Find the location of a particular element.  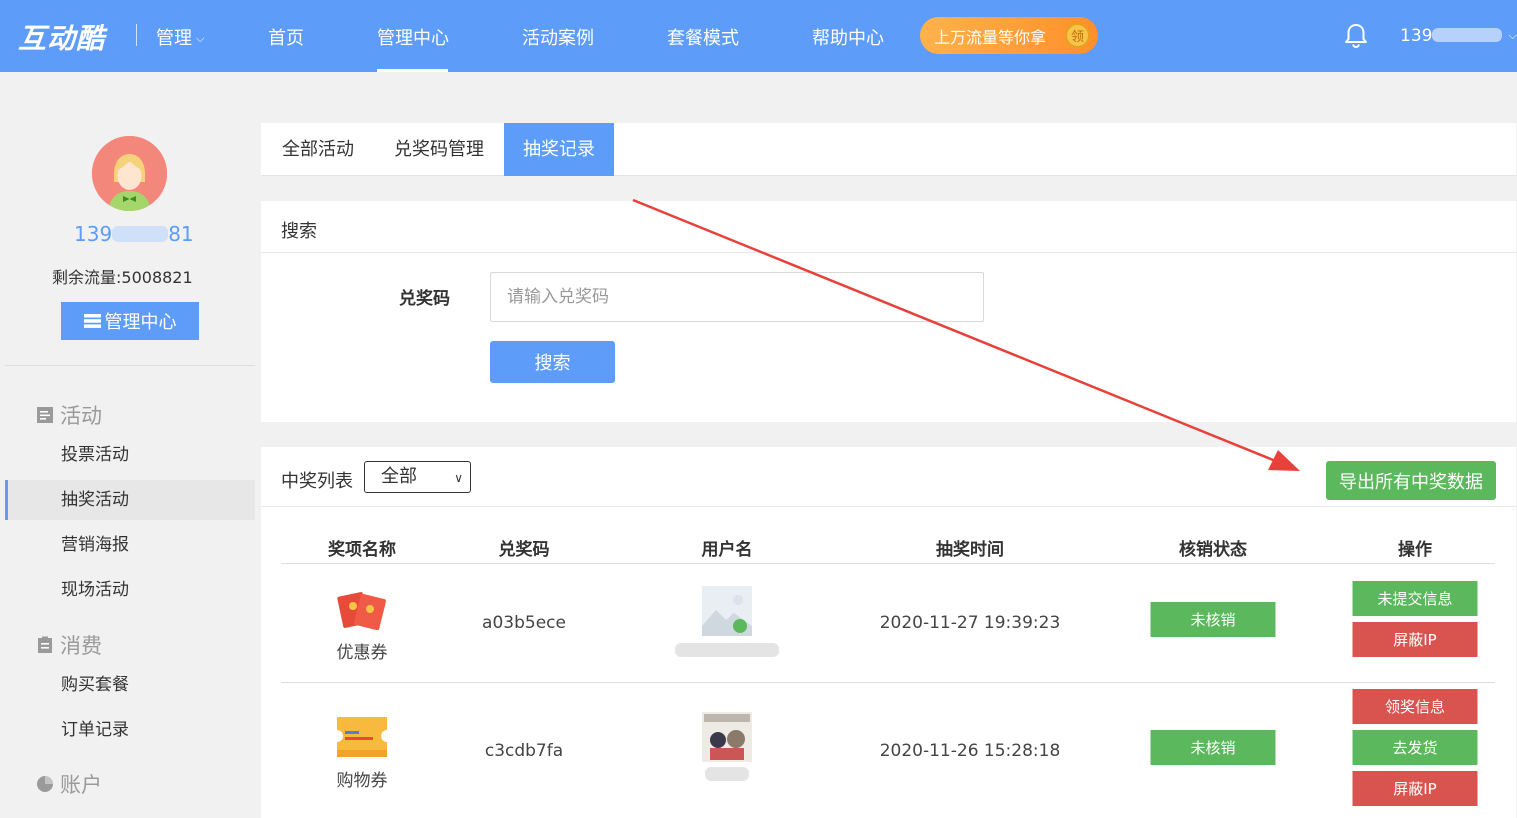

management-center-button: 管理中心 is located at coordinates (130, 321).